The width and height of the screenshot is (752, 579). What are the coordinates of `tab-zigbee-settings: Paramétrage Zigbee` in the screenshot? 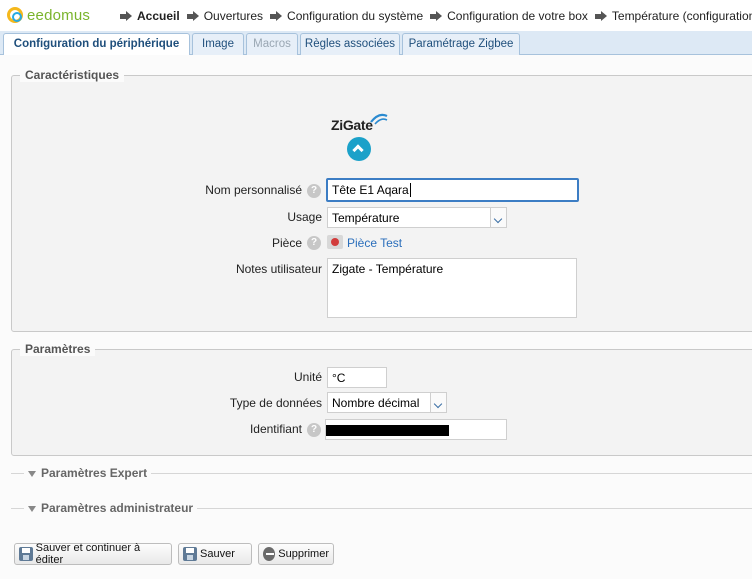 It's located at (461, 44).